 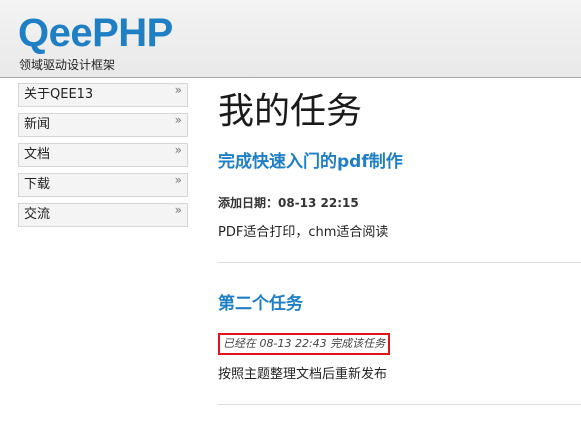 I want to click on sidebar-item-label: 文档, so click(x=37, y=154).